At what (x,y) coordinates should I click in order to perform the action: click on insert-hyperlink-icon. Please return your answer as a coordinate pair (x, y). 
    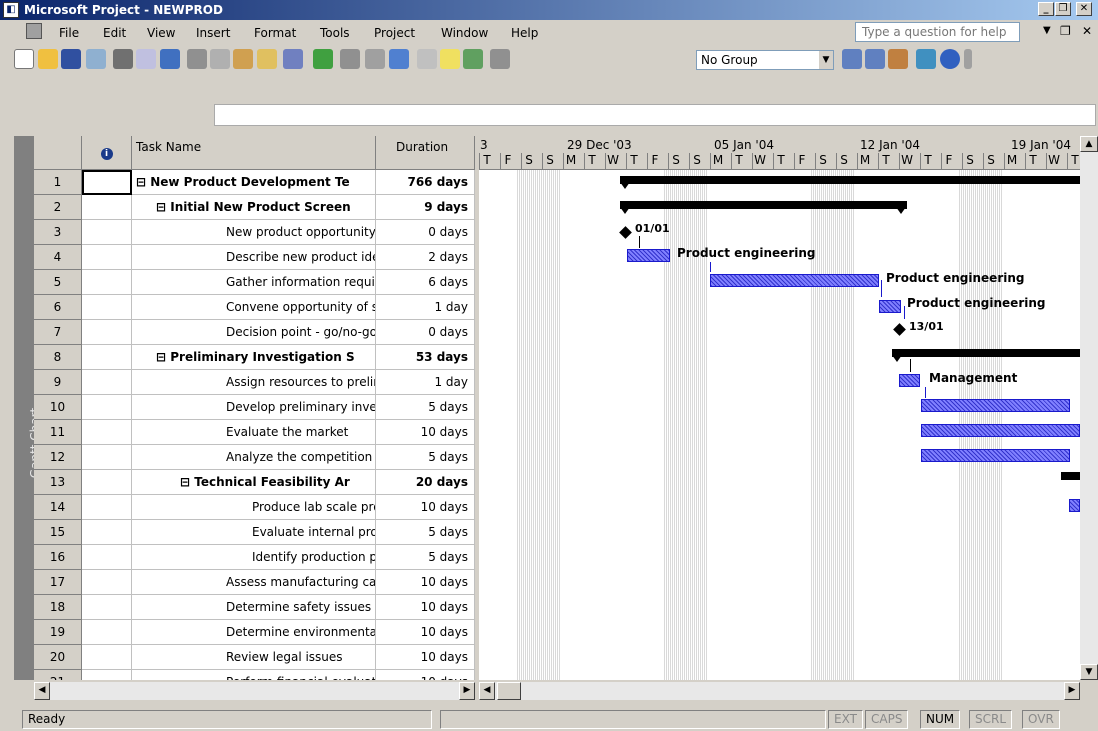
    Looking at the image, I should click on (323, 59).